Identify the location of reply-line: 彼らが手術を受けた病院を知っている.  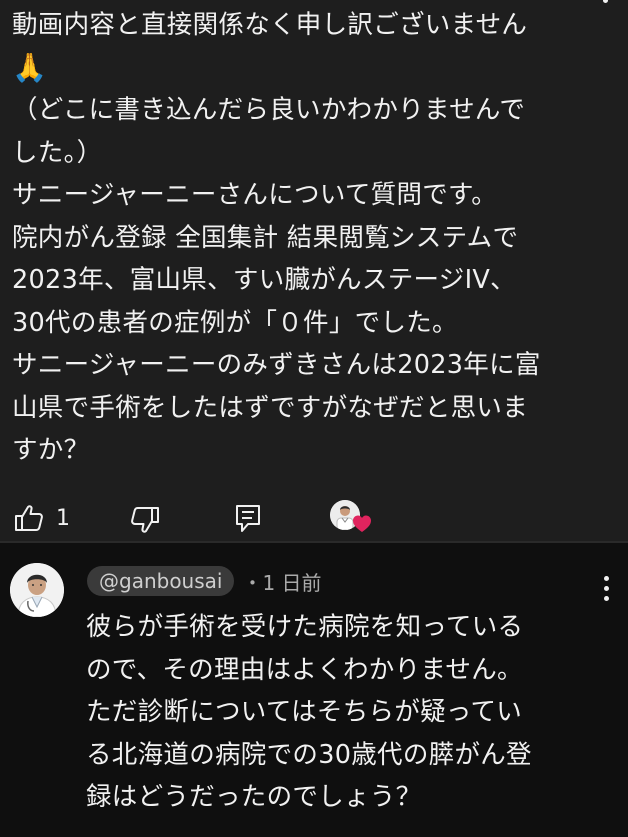
(305, 627).